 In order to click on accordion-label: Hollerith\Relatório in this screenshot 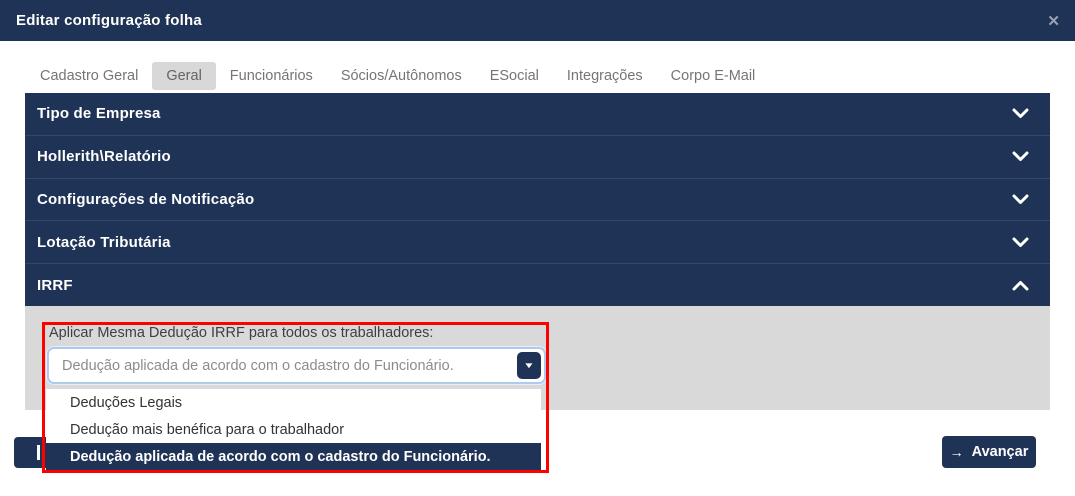, I will do `click(104, 157)`.